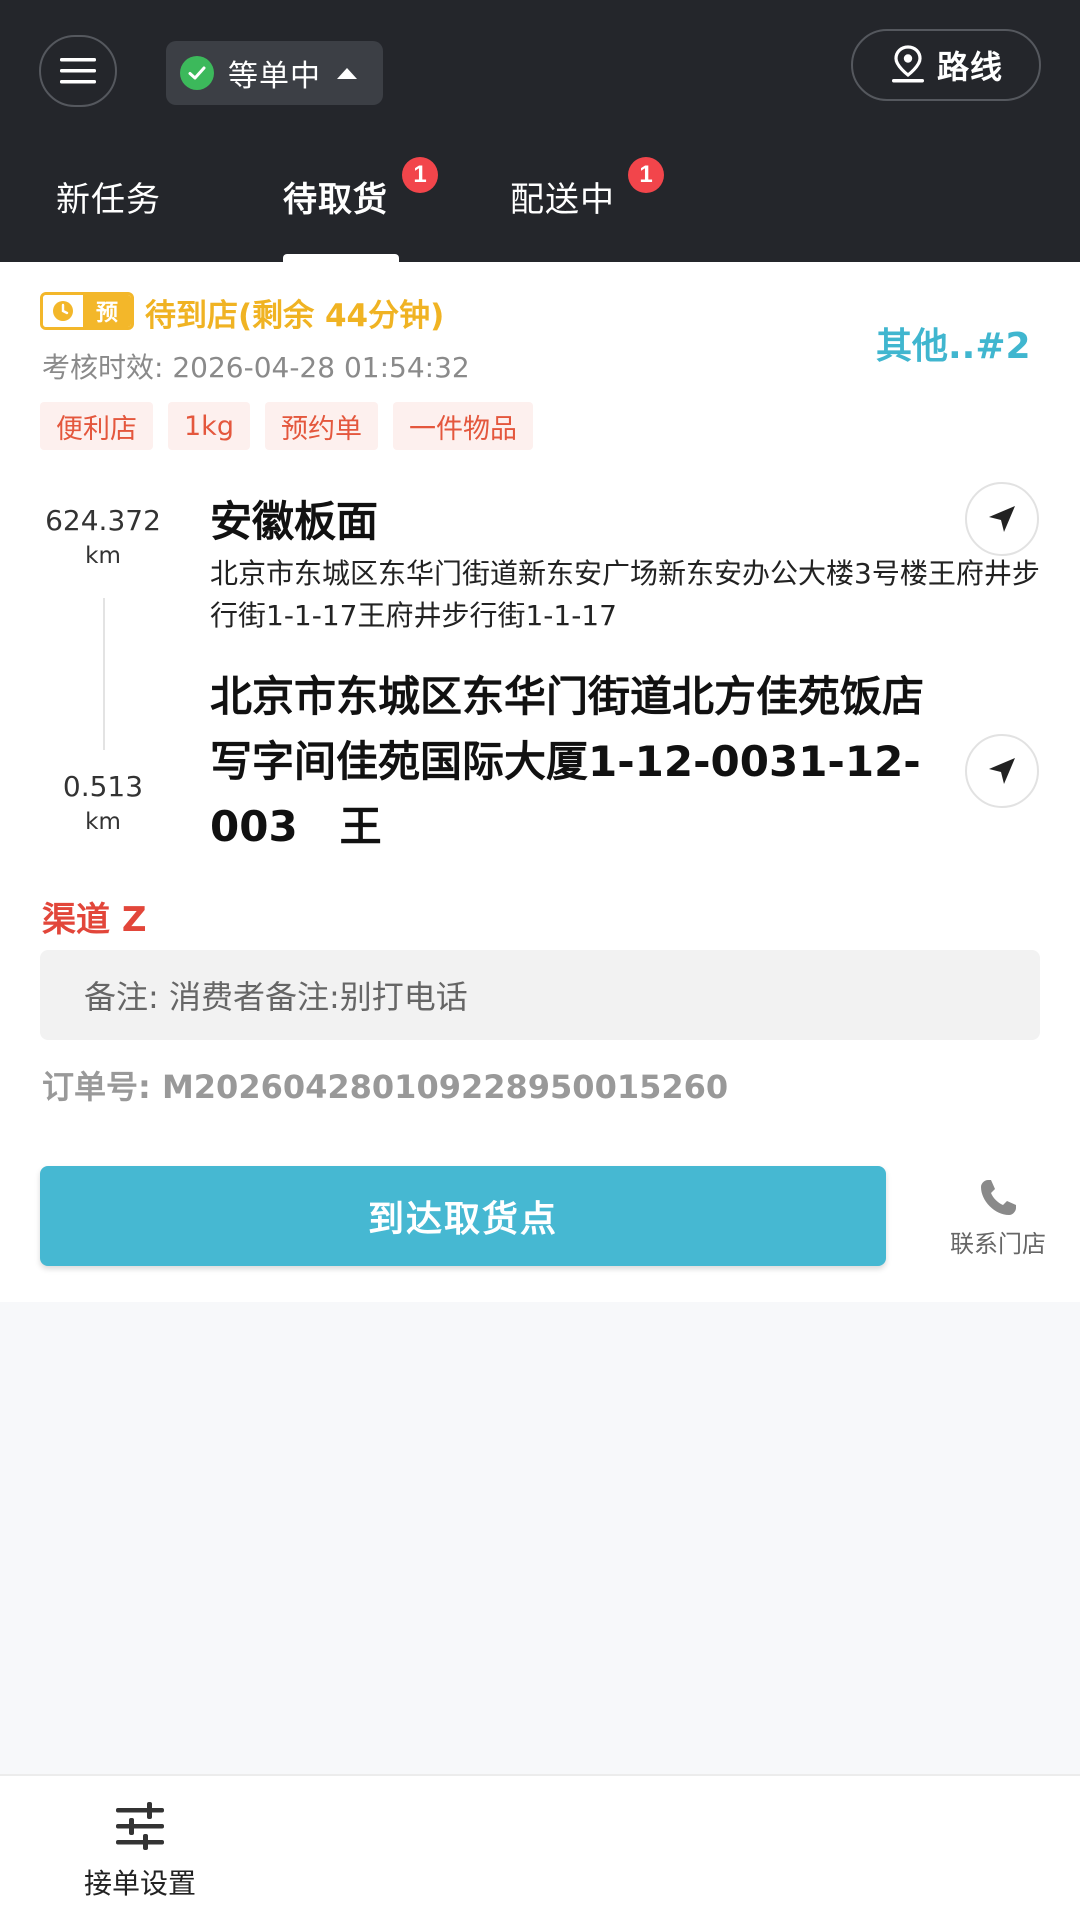  Describe the element at coordinates (103, 786) in the screenshot. I see `destination-distance-value: 0.513` at that location.